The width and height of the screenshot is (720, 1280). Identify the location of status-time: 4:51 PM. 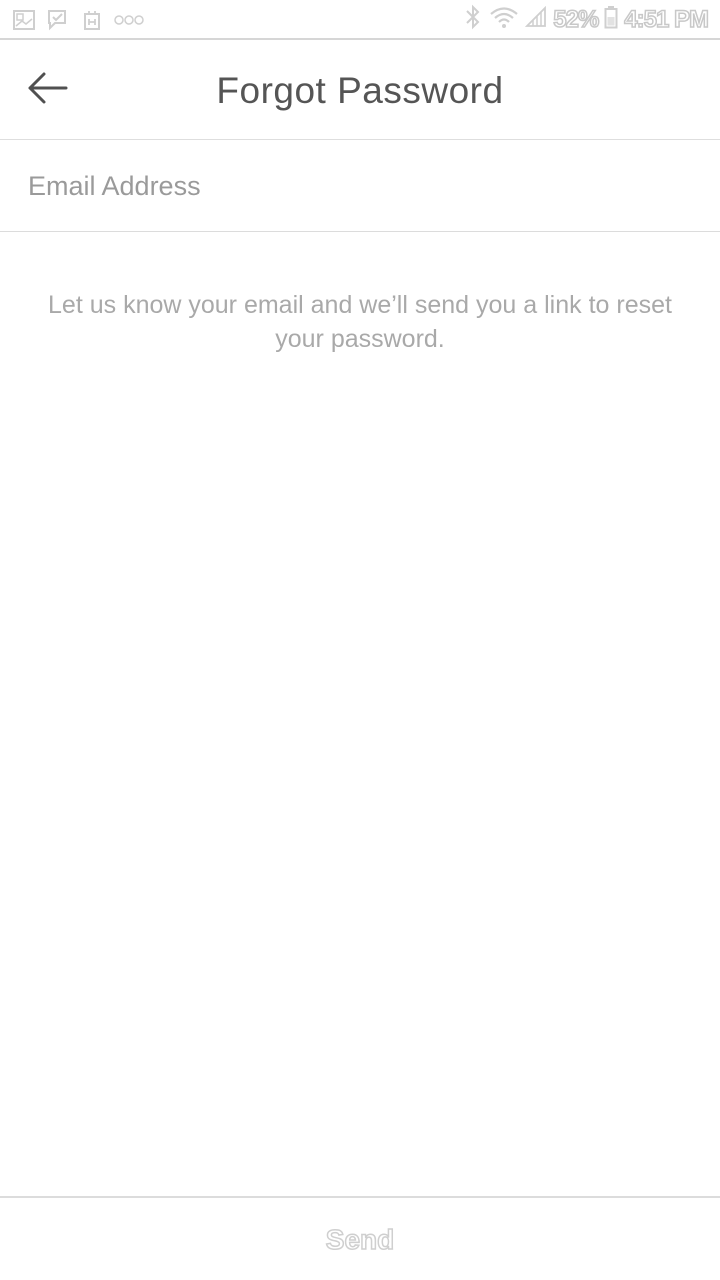
(667, 19).